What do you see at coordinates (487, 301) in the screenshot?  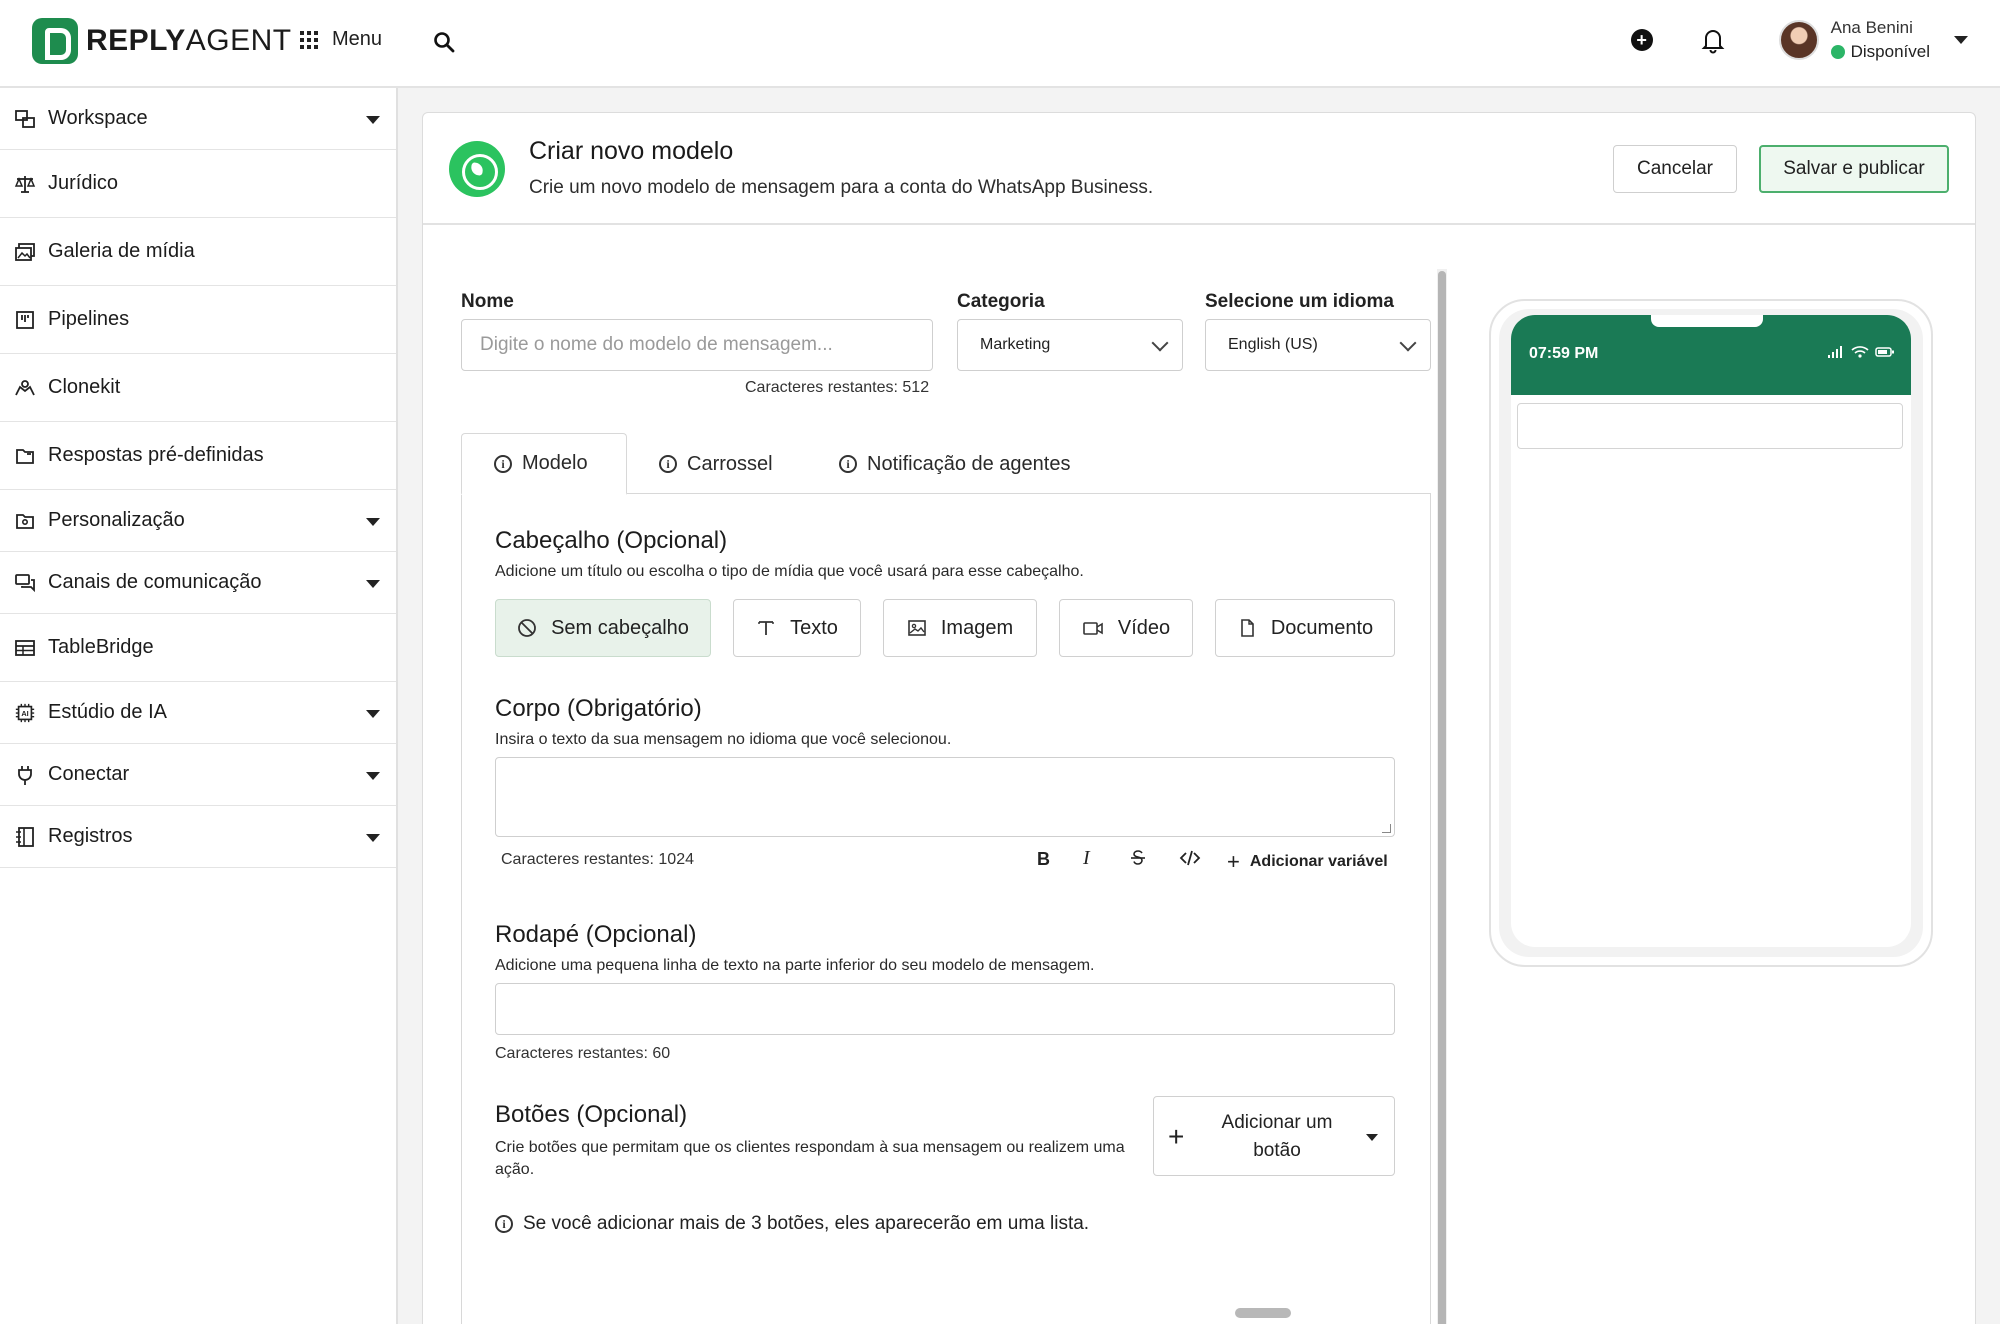 I see `name-label: Nome` at bounding box center [487, 301].